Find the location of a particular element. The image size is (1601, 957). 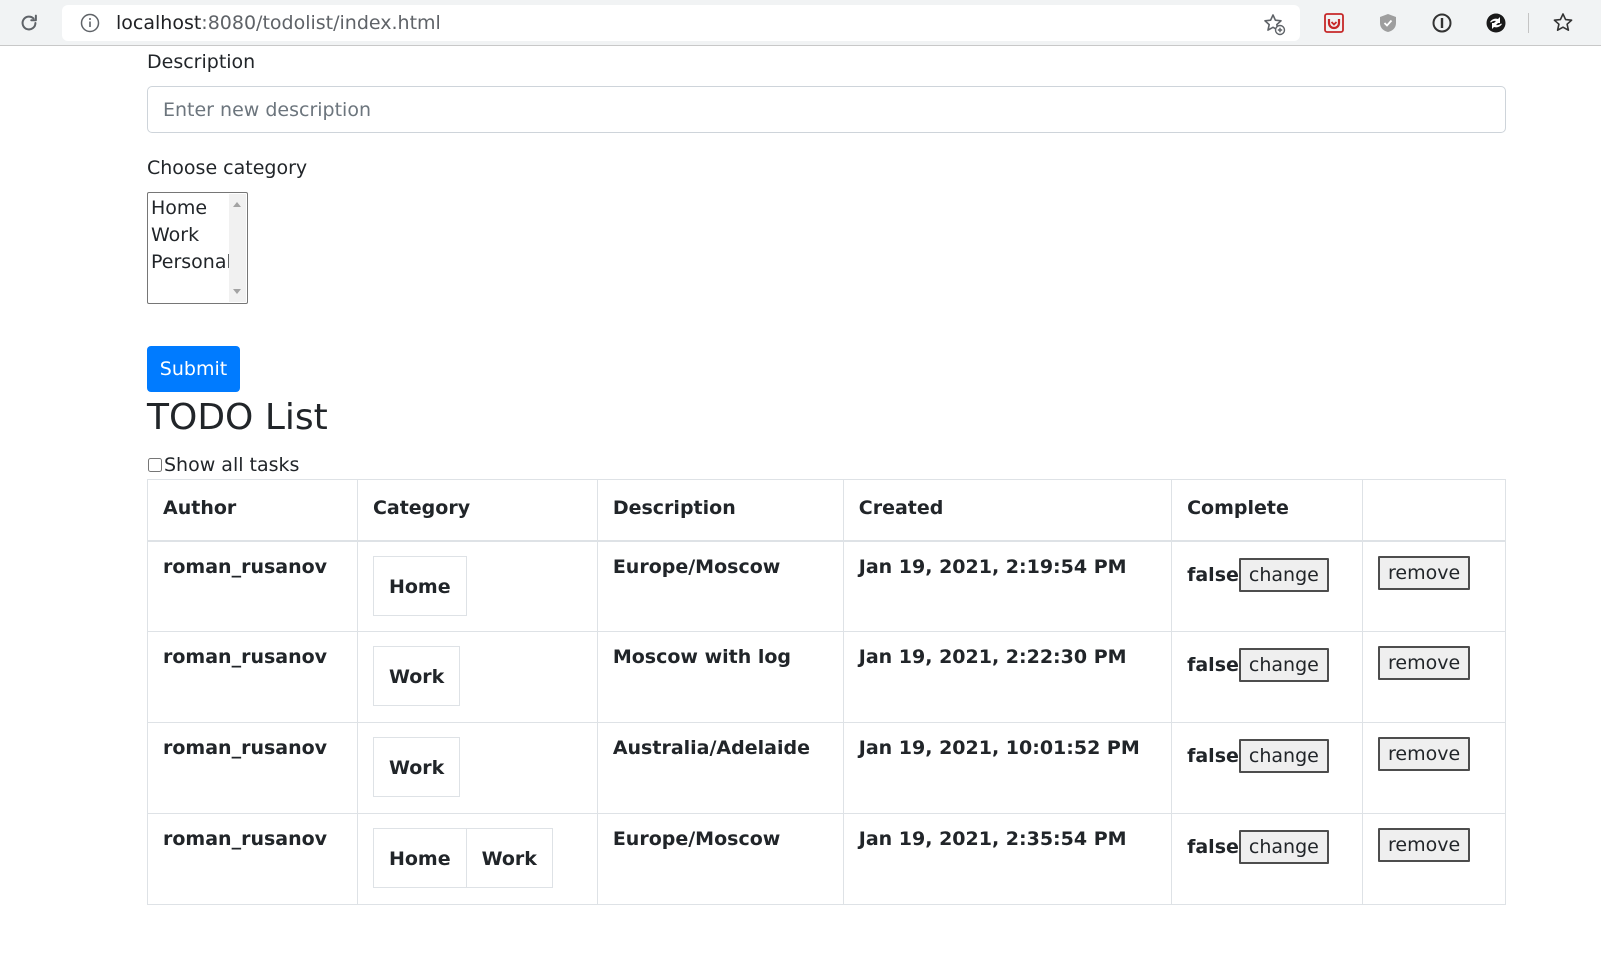

url-text: localhost:8080/todolist/index.html is located at coordinates (278, 23).